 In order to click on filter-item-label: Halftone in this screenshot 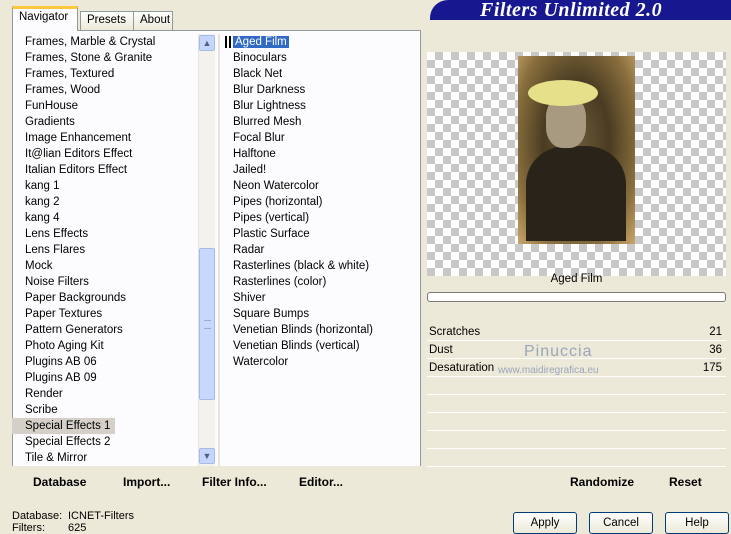, I will do `click(254, 154)`.